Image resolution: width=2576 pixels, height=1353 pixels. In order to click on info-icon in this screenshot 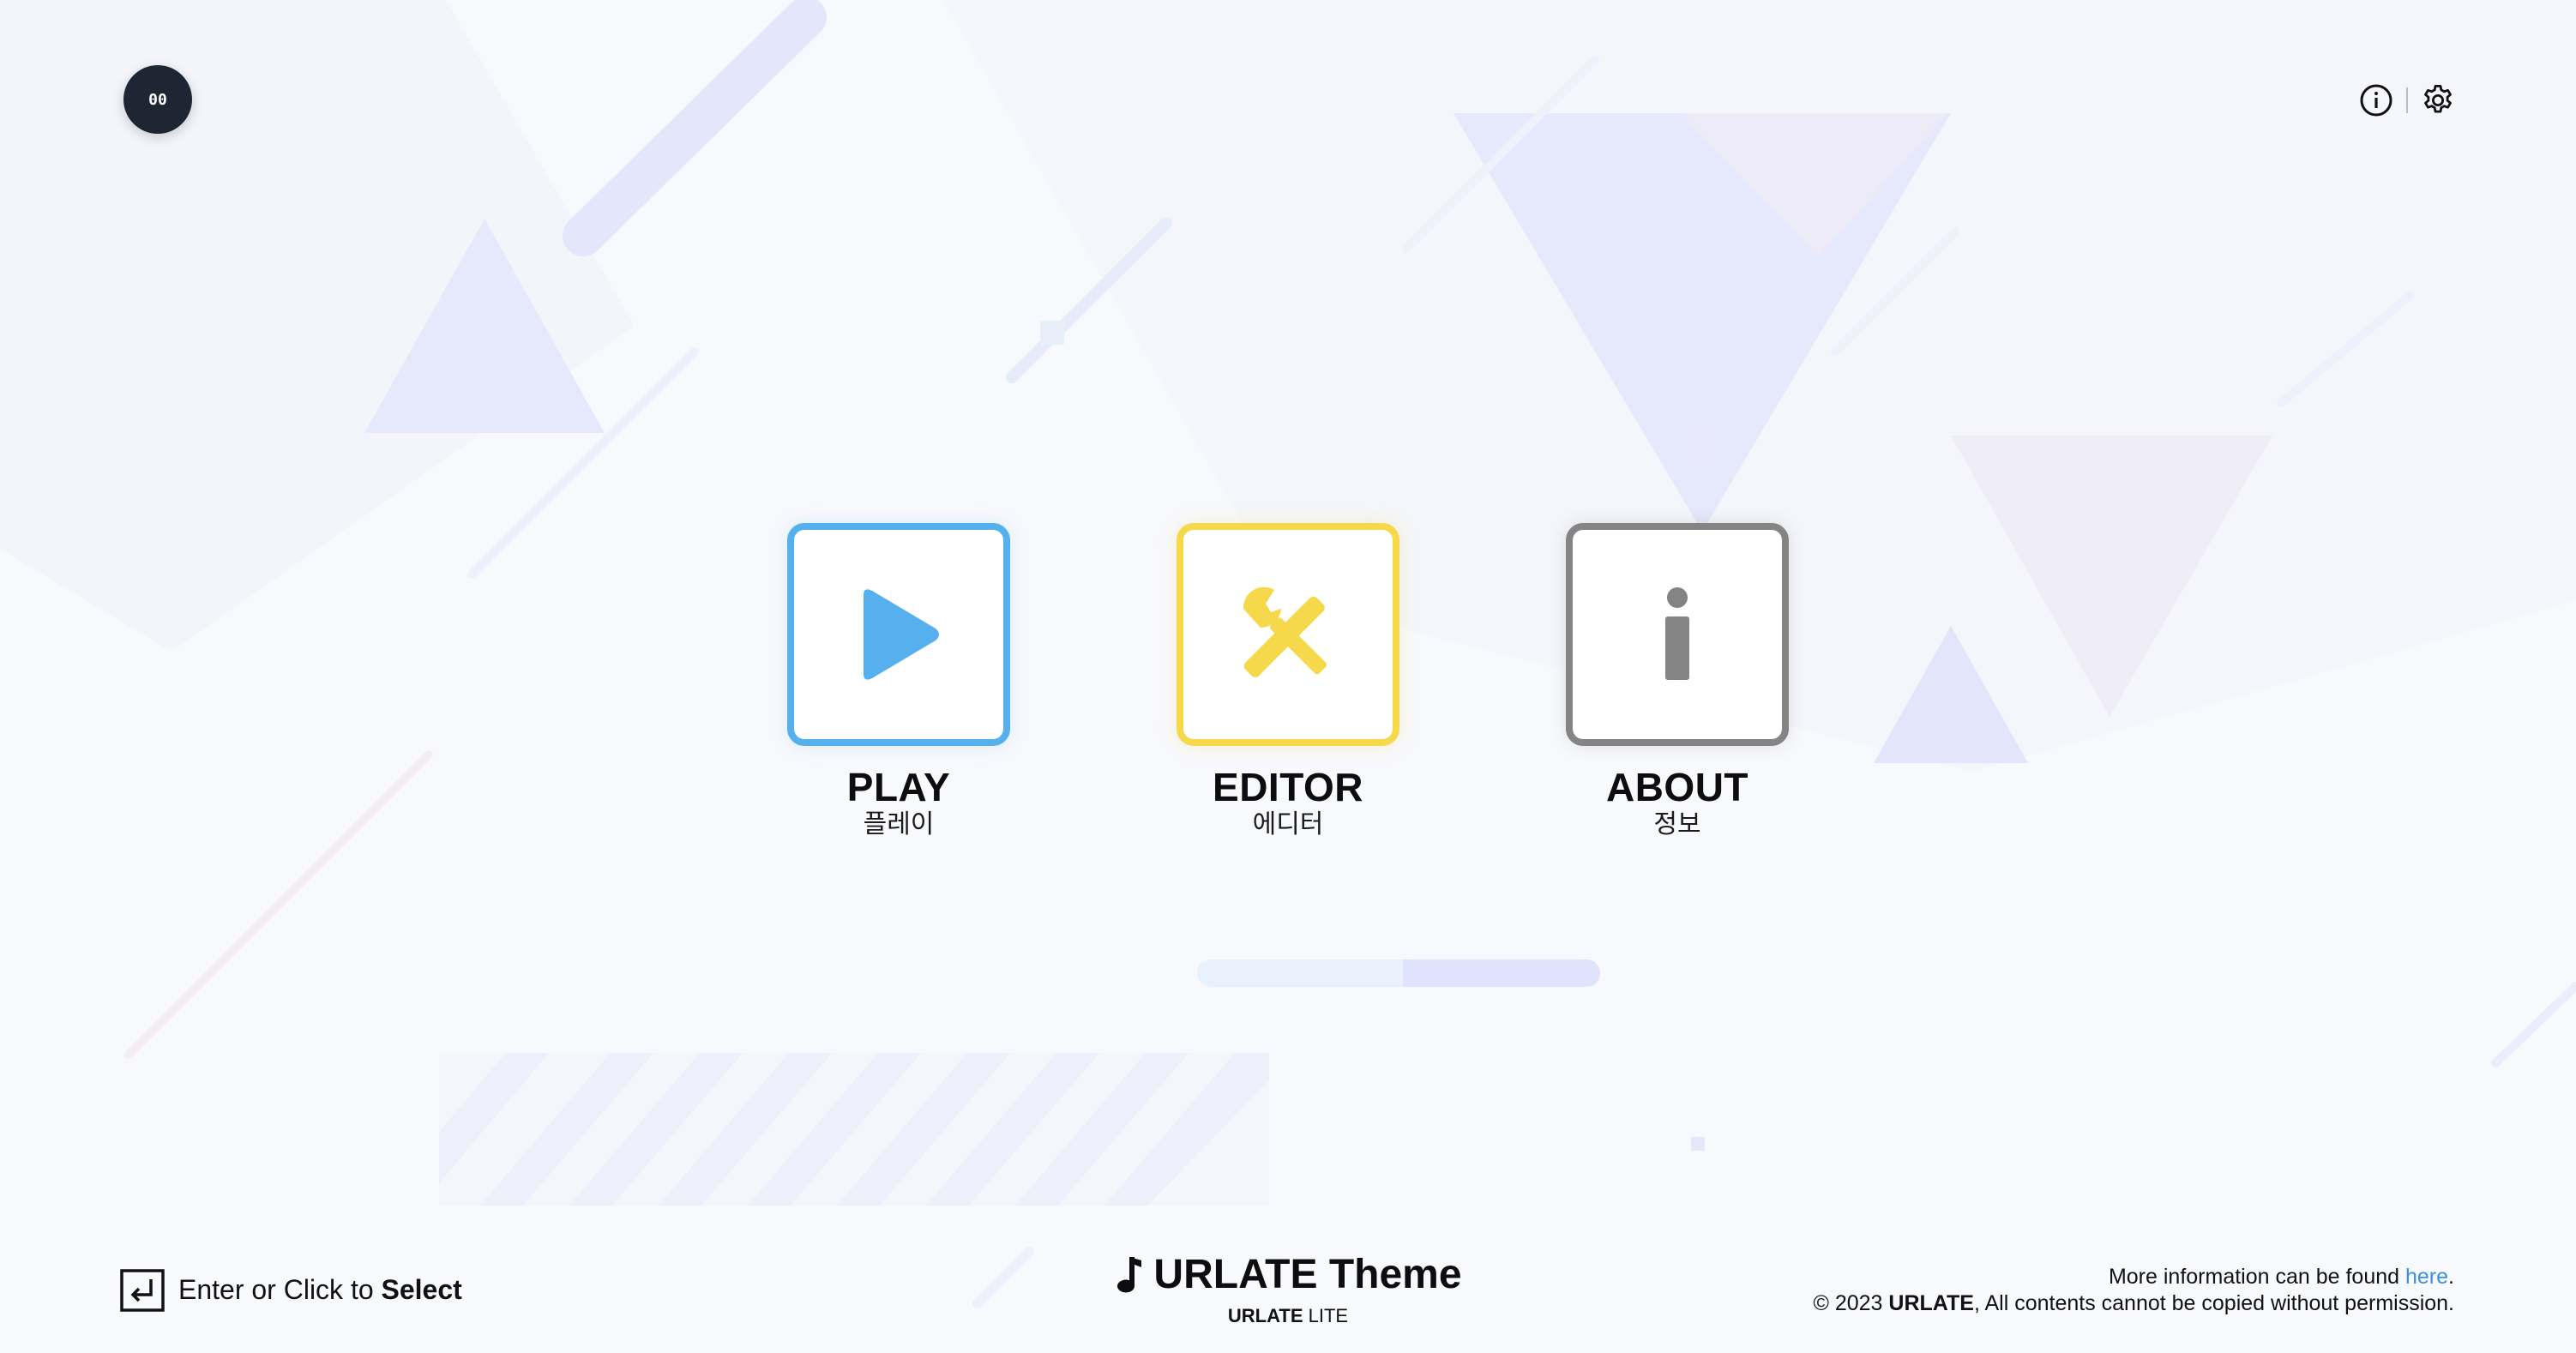, I will do `click(1677, 633)`.